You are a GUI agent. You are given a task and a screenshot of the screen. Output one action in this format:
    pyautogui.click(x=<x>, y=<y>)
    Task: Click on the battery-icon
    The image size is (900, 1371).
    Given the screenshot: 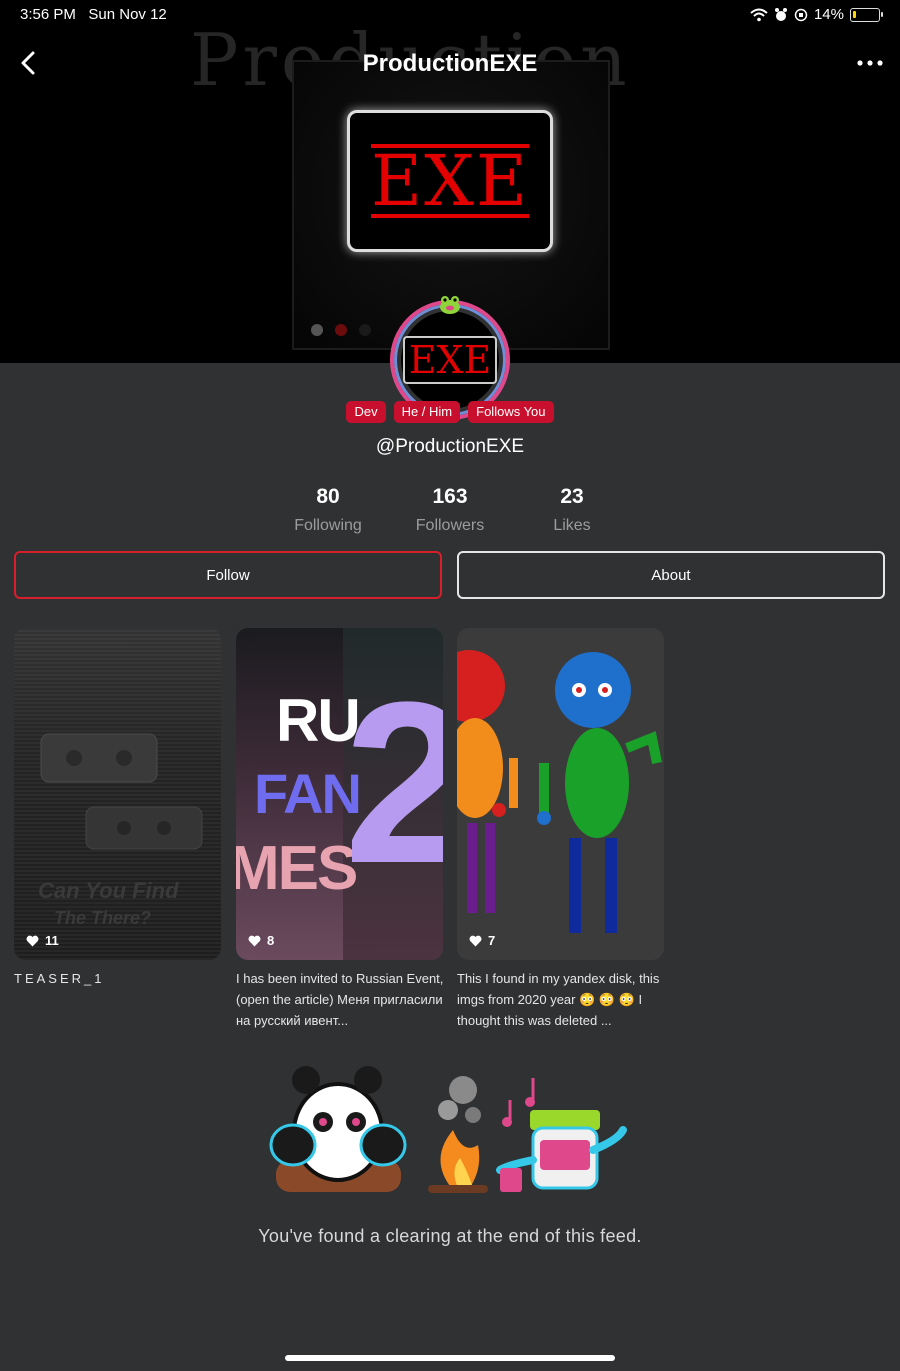 What is the action you would take?
    pyautogui.click(x=866, y=14)
    